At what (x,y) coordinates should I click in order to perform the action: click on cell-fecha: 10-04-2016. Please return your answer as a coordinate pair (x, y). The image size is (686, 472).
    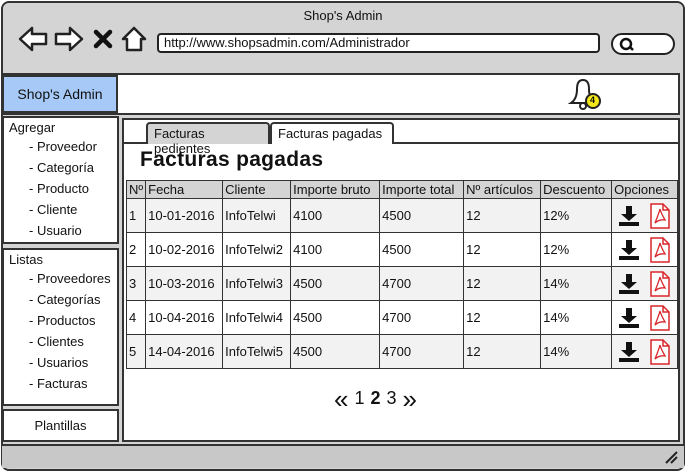
    Looking at the image, I should click on (184, 317).